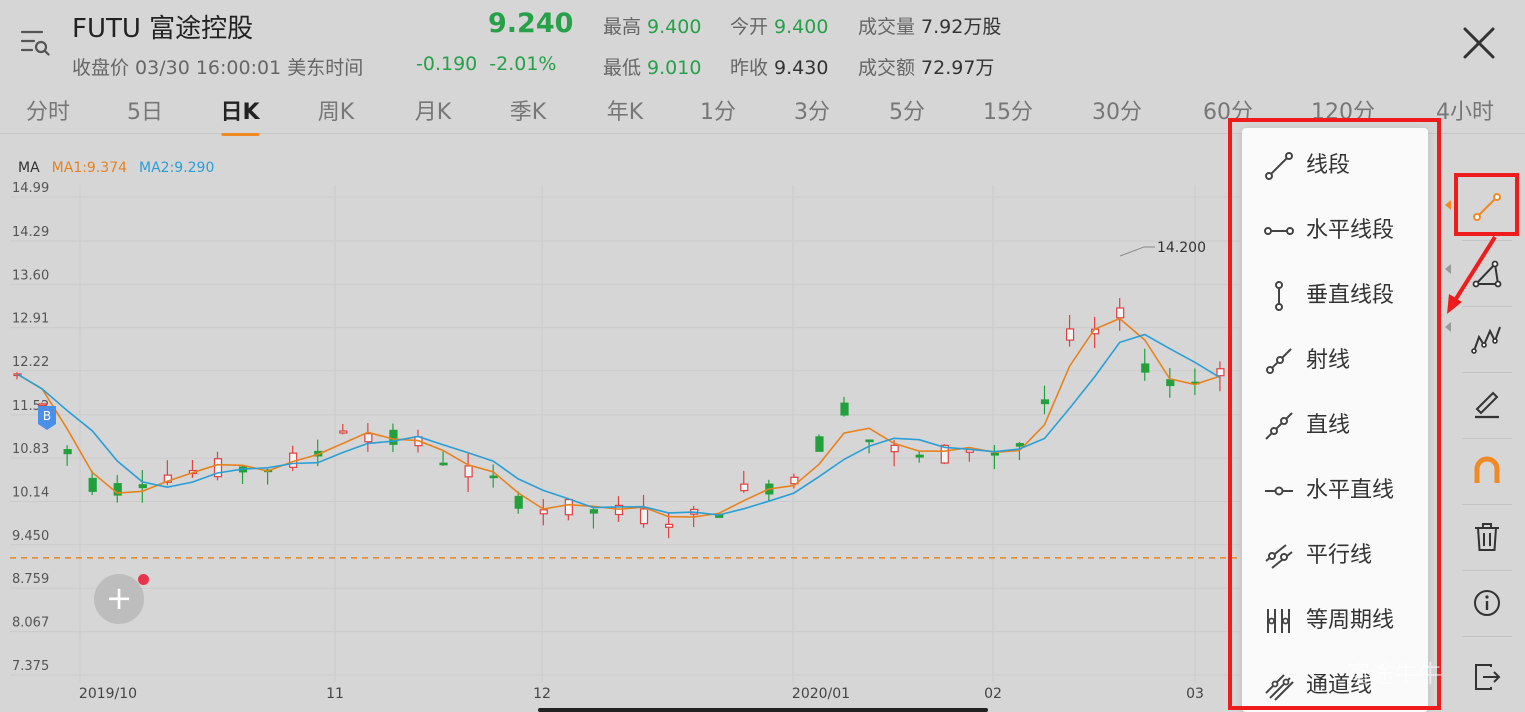 The height and width of the screenshot is (712, 1525). Describe the element at coordinates (30, 623) in the screenshot. I see `y-tick-label: 8.067` at that location.